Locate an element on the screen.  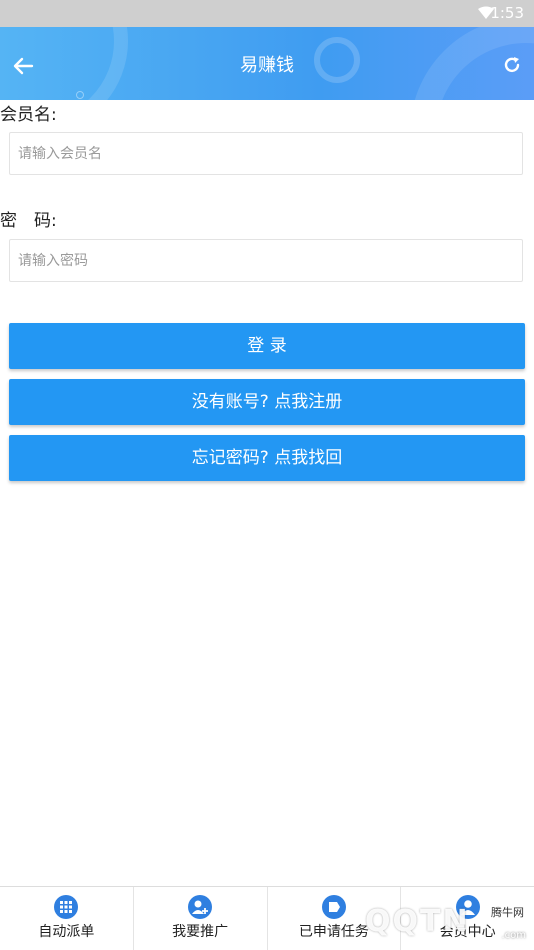
header-bar: 易赚钱 is located at coordinates (267, 63).